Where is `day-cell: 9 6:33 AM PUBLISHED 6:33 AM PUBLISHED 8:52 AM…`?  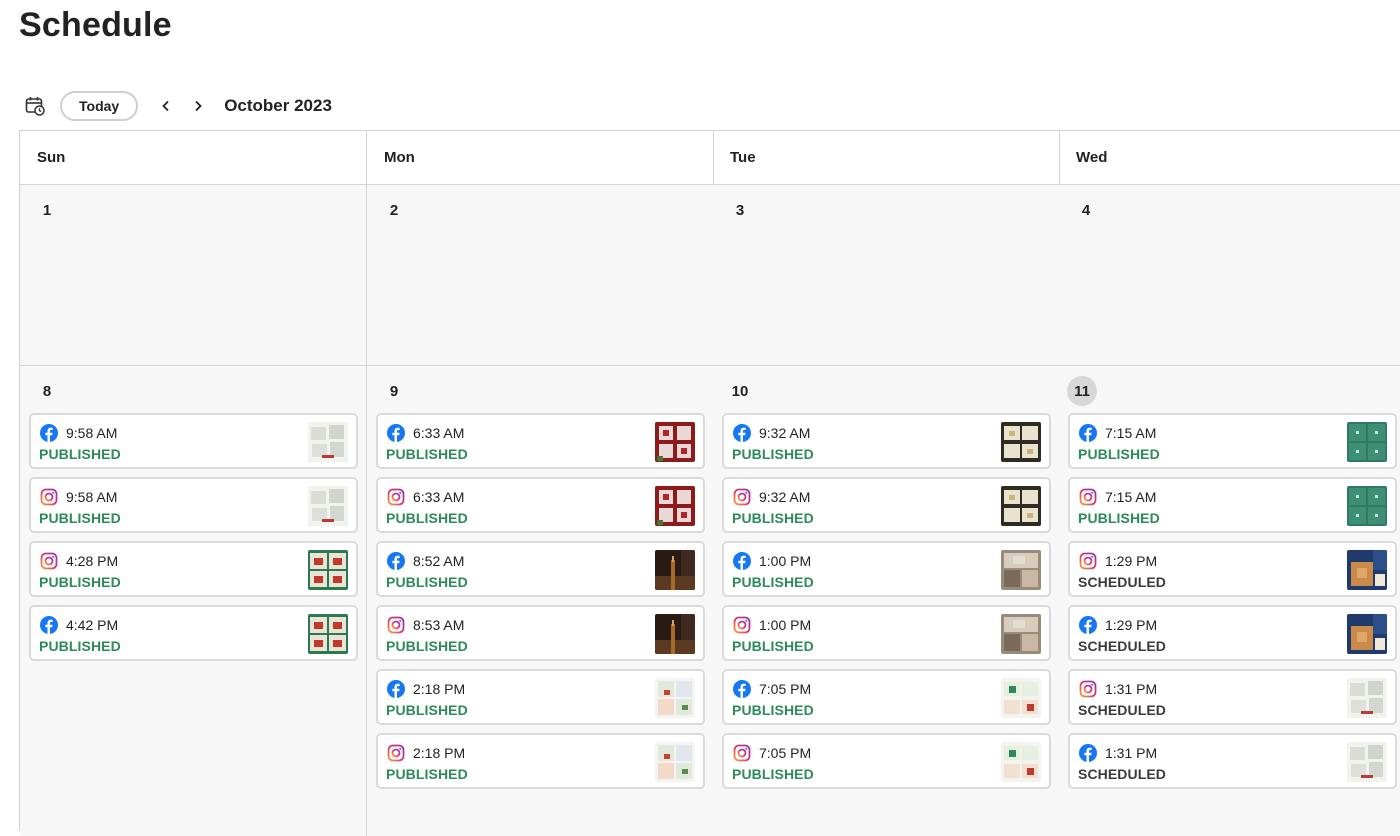
day-cell: 9 6:33 AM PUBLISHED 6:33 AM PUBLISHED 8:52 AM… is located at coordinates (540, 601).